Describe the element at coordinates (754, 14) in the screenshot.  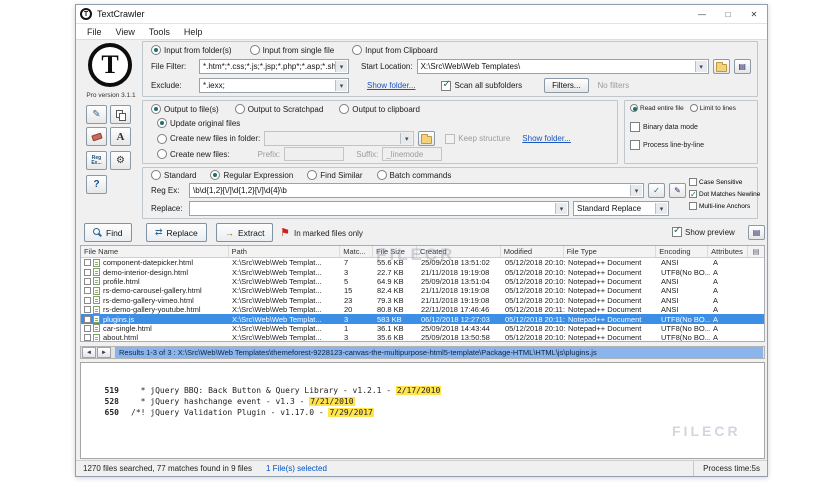
I see `close-button: ✕` at that location.